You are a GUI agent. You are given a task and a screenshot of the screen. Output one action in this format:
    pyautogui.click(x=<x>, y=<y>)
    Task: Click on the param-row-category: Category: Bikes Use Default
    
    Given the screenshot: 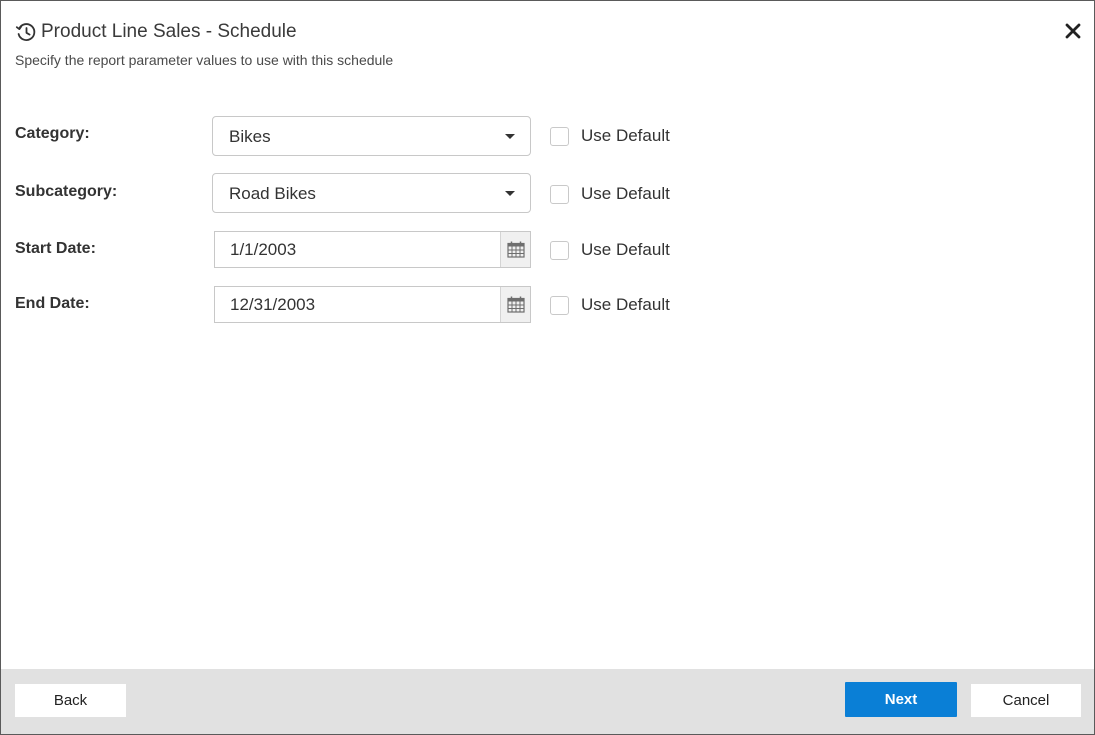 What is the action you would take?
    pyautogui.click(x=351, y=136)
    